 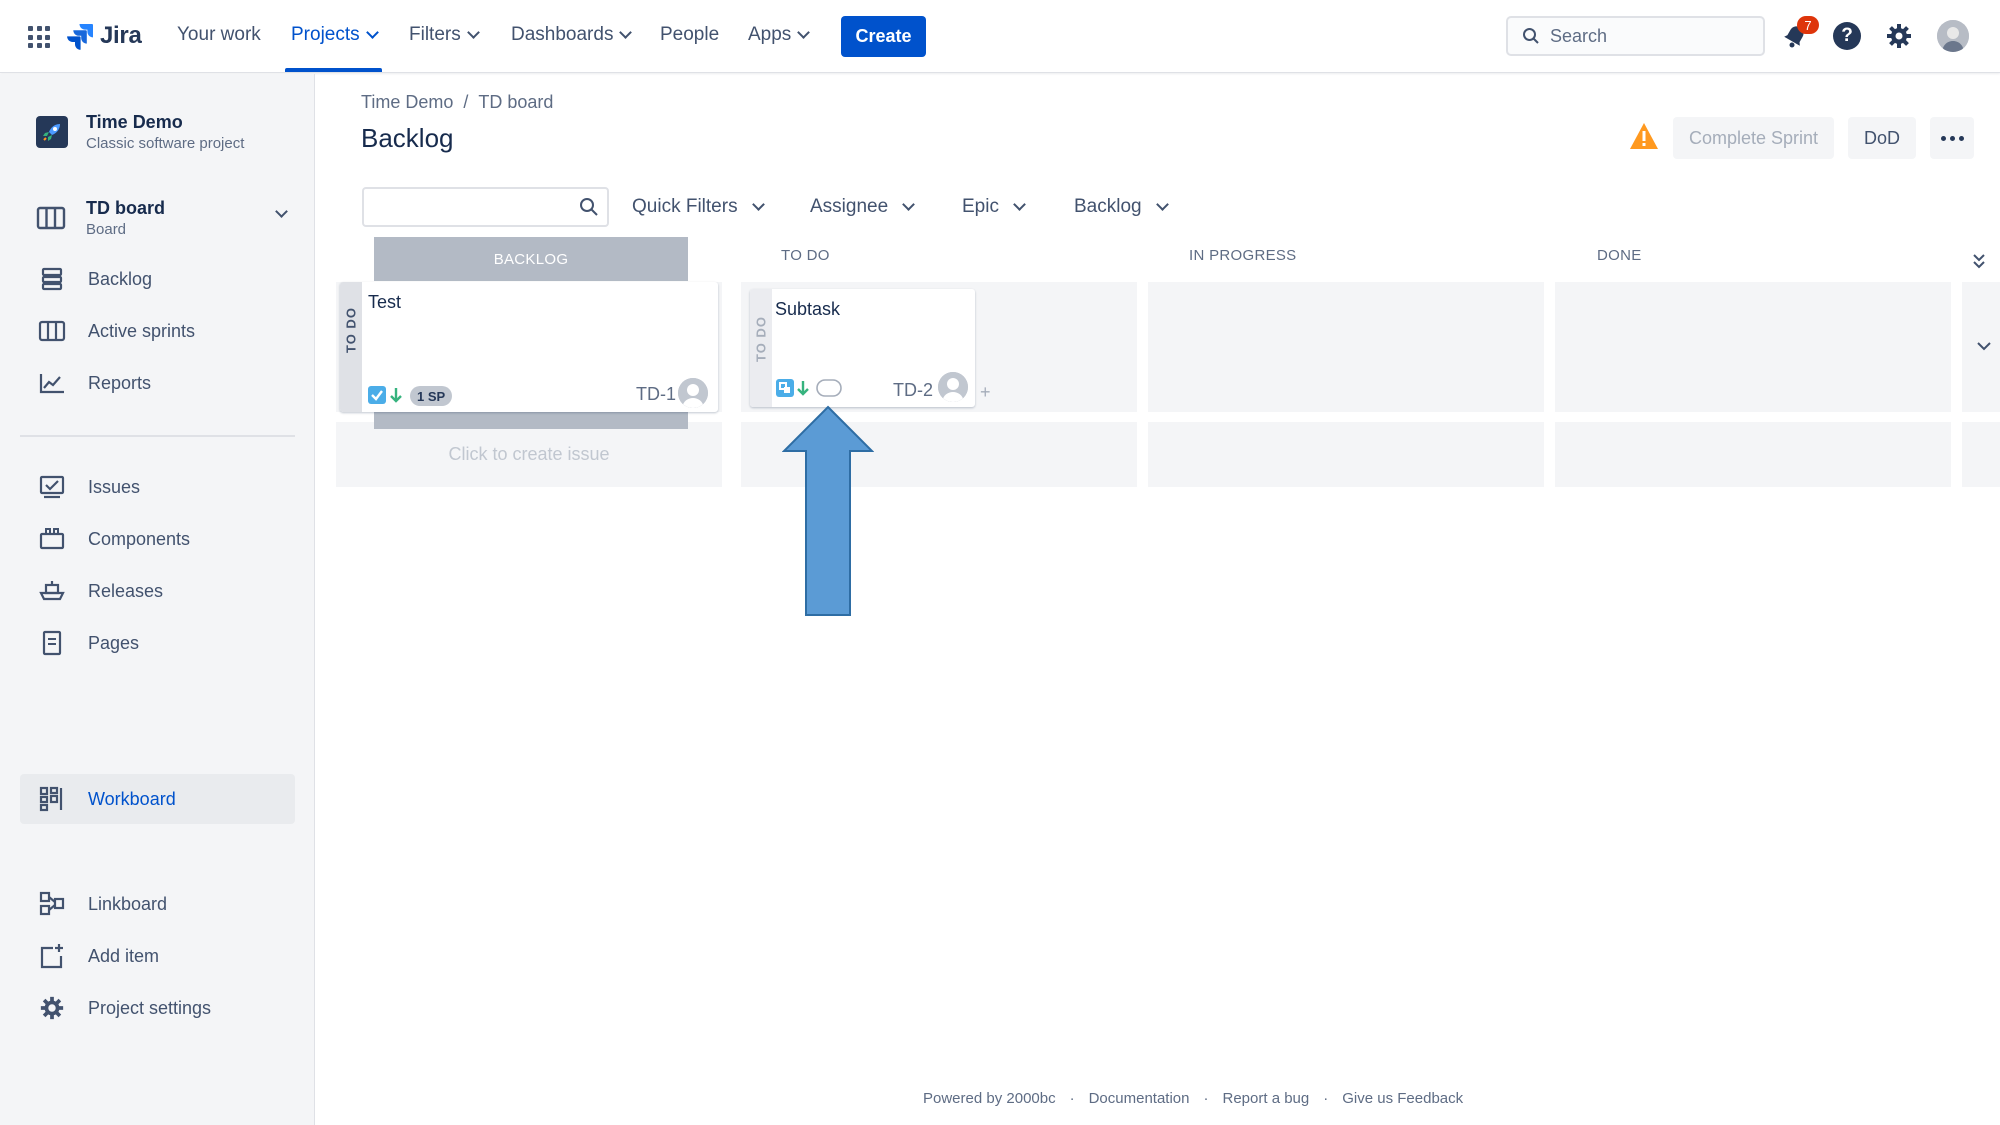 I want to click on sidebar-item-releases: Releases, so click(x=157, y=591).